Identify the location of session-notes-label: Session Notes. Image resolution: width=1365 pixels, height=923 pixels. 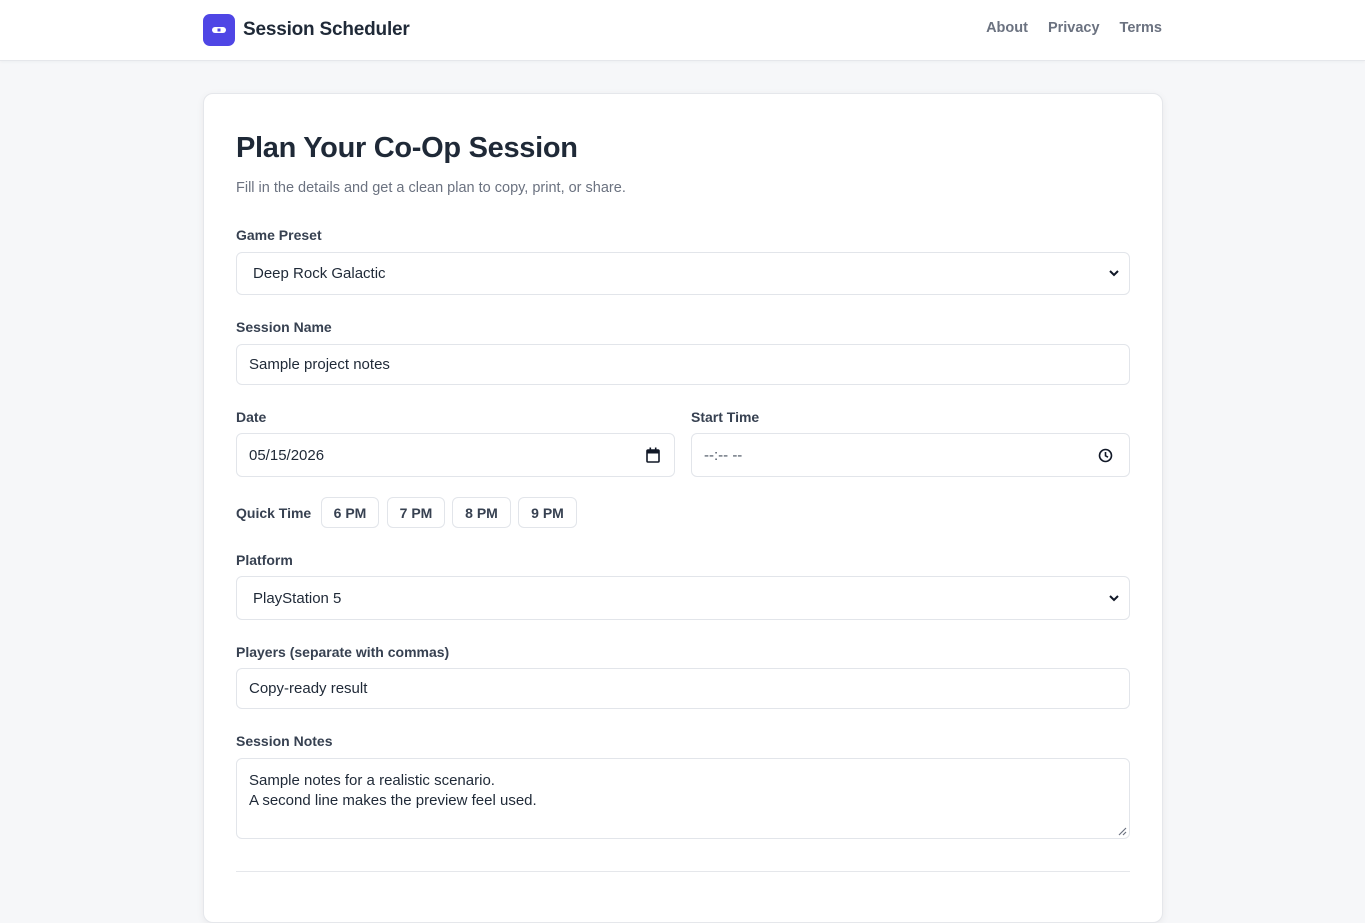
(284, 741).